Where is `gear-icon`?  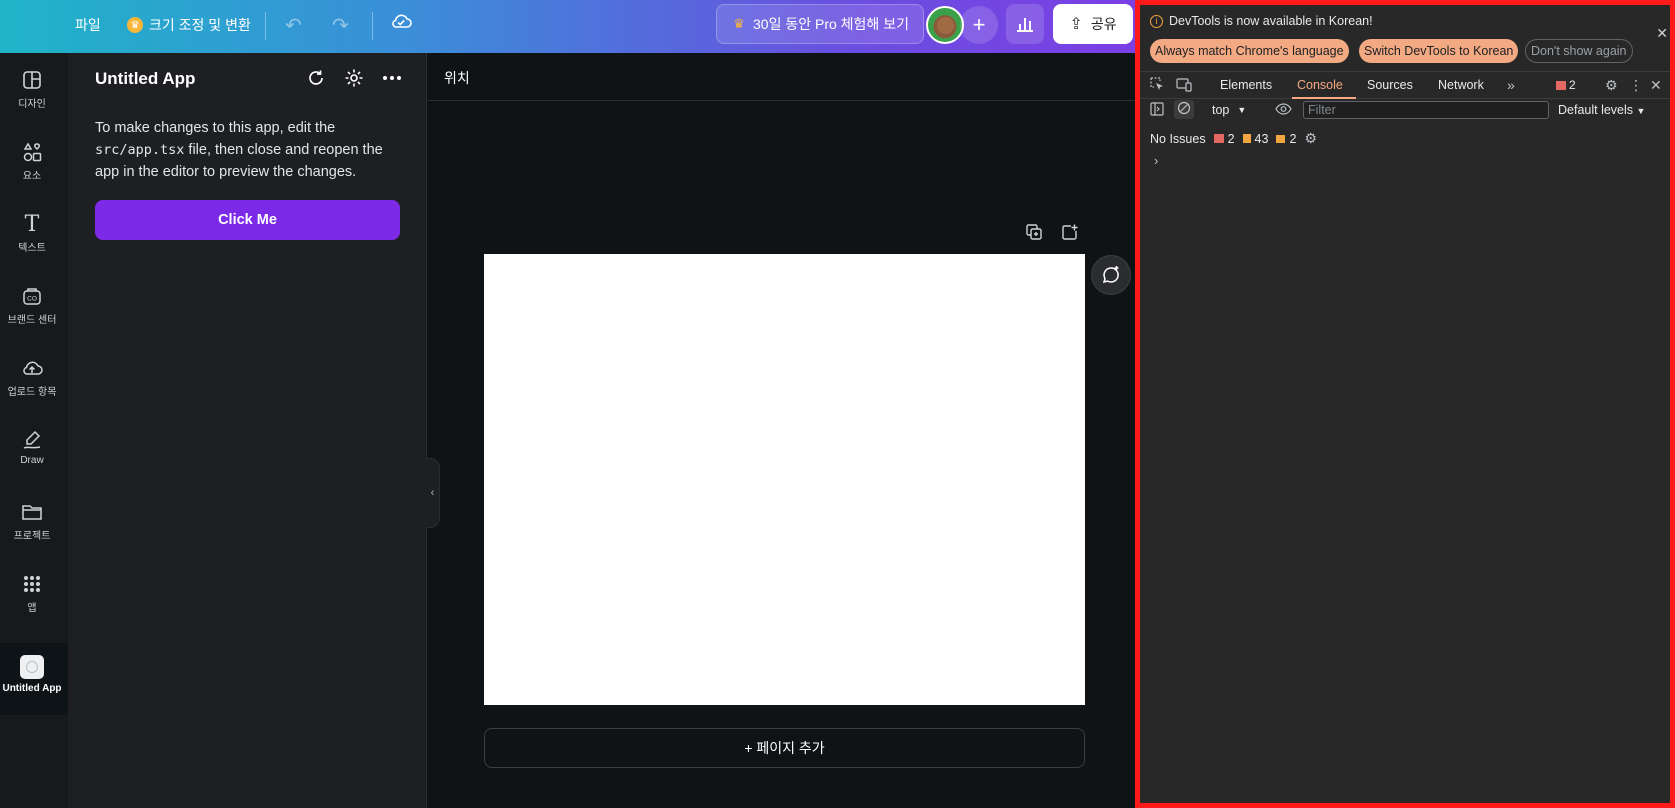 gear-icon is located at coordinates (354, 78).